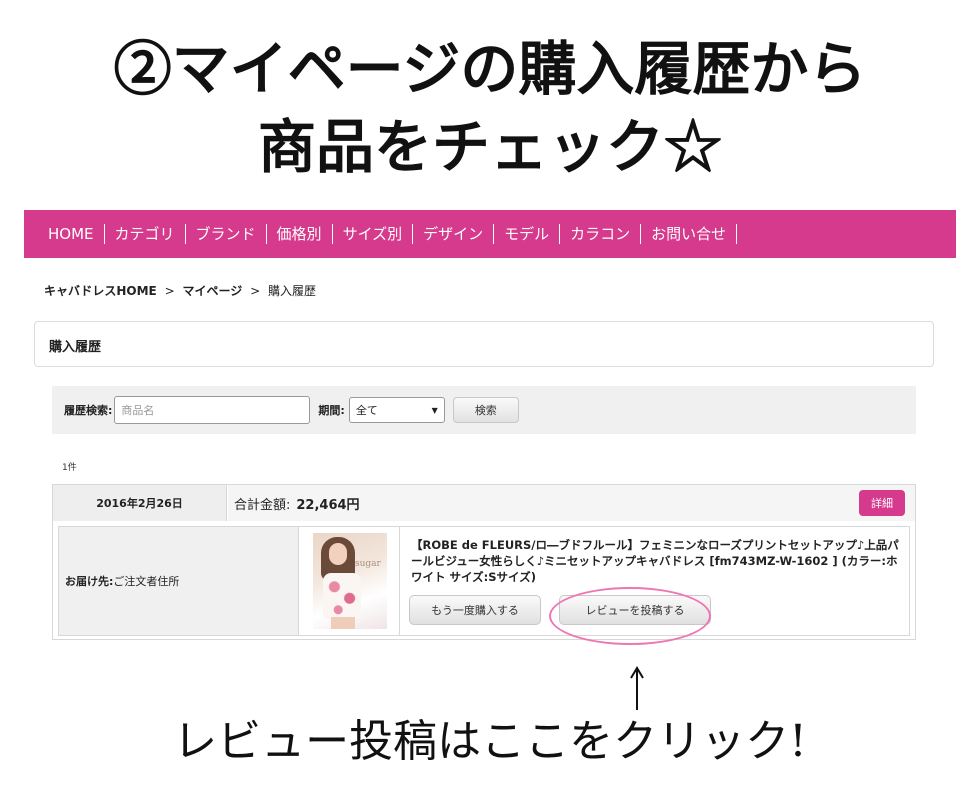 The image size is (980, 800). I want to click on shipping-value: ご注文者住所, so click(146, 581).